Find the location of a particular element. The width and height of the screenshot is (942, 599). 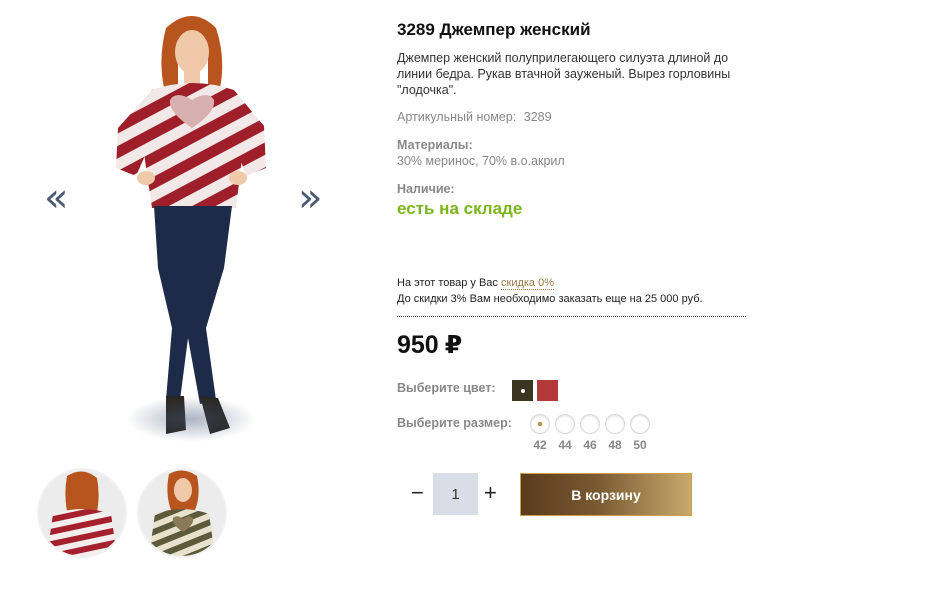

quantity-decrease-button: − is located at coordinates (417, 493).